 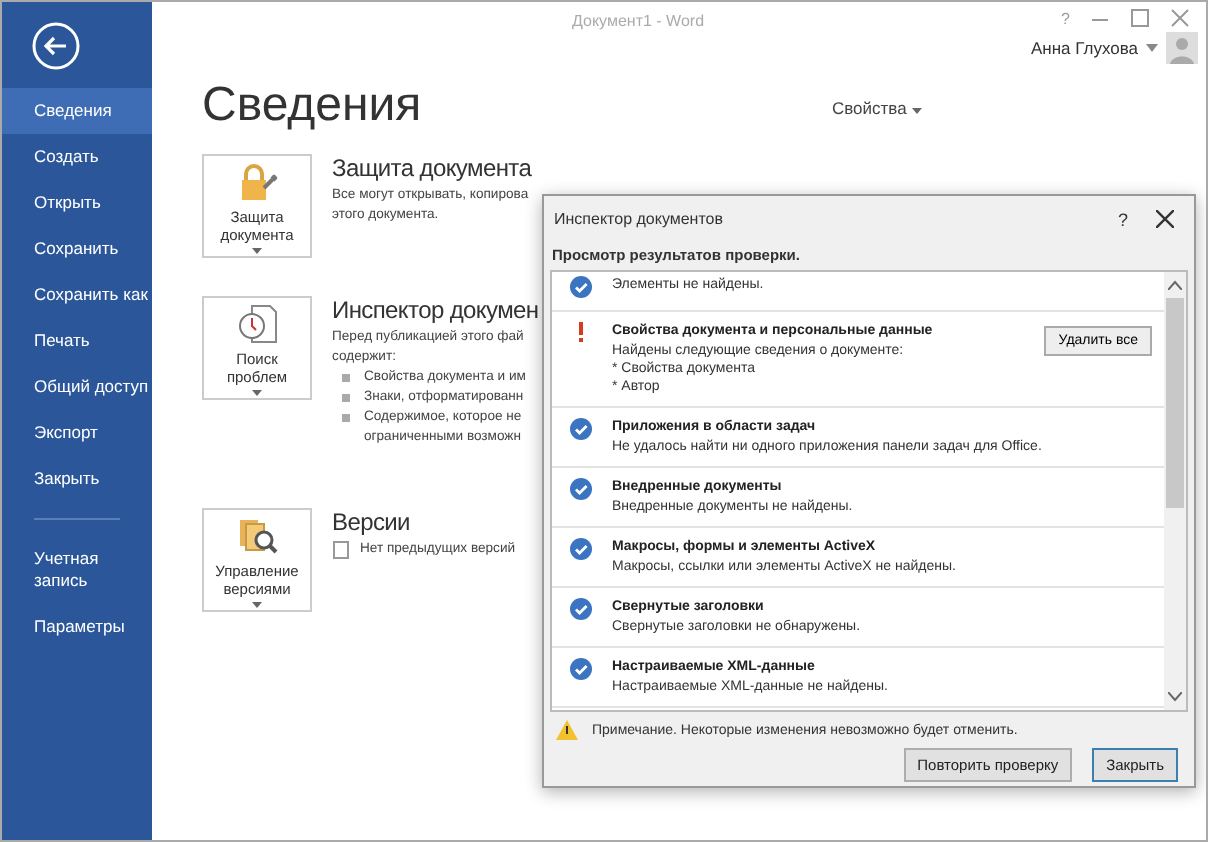 What do you see at coordinates (1175, 697) in the screenshot?
I see `scroll-down-icon` at bounding box center [1175, 697].